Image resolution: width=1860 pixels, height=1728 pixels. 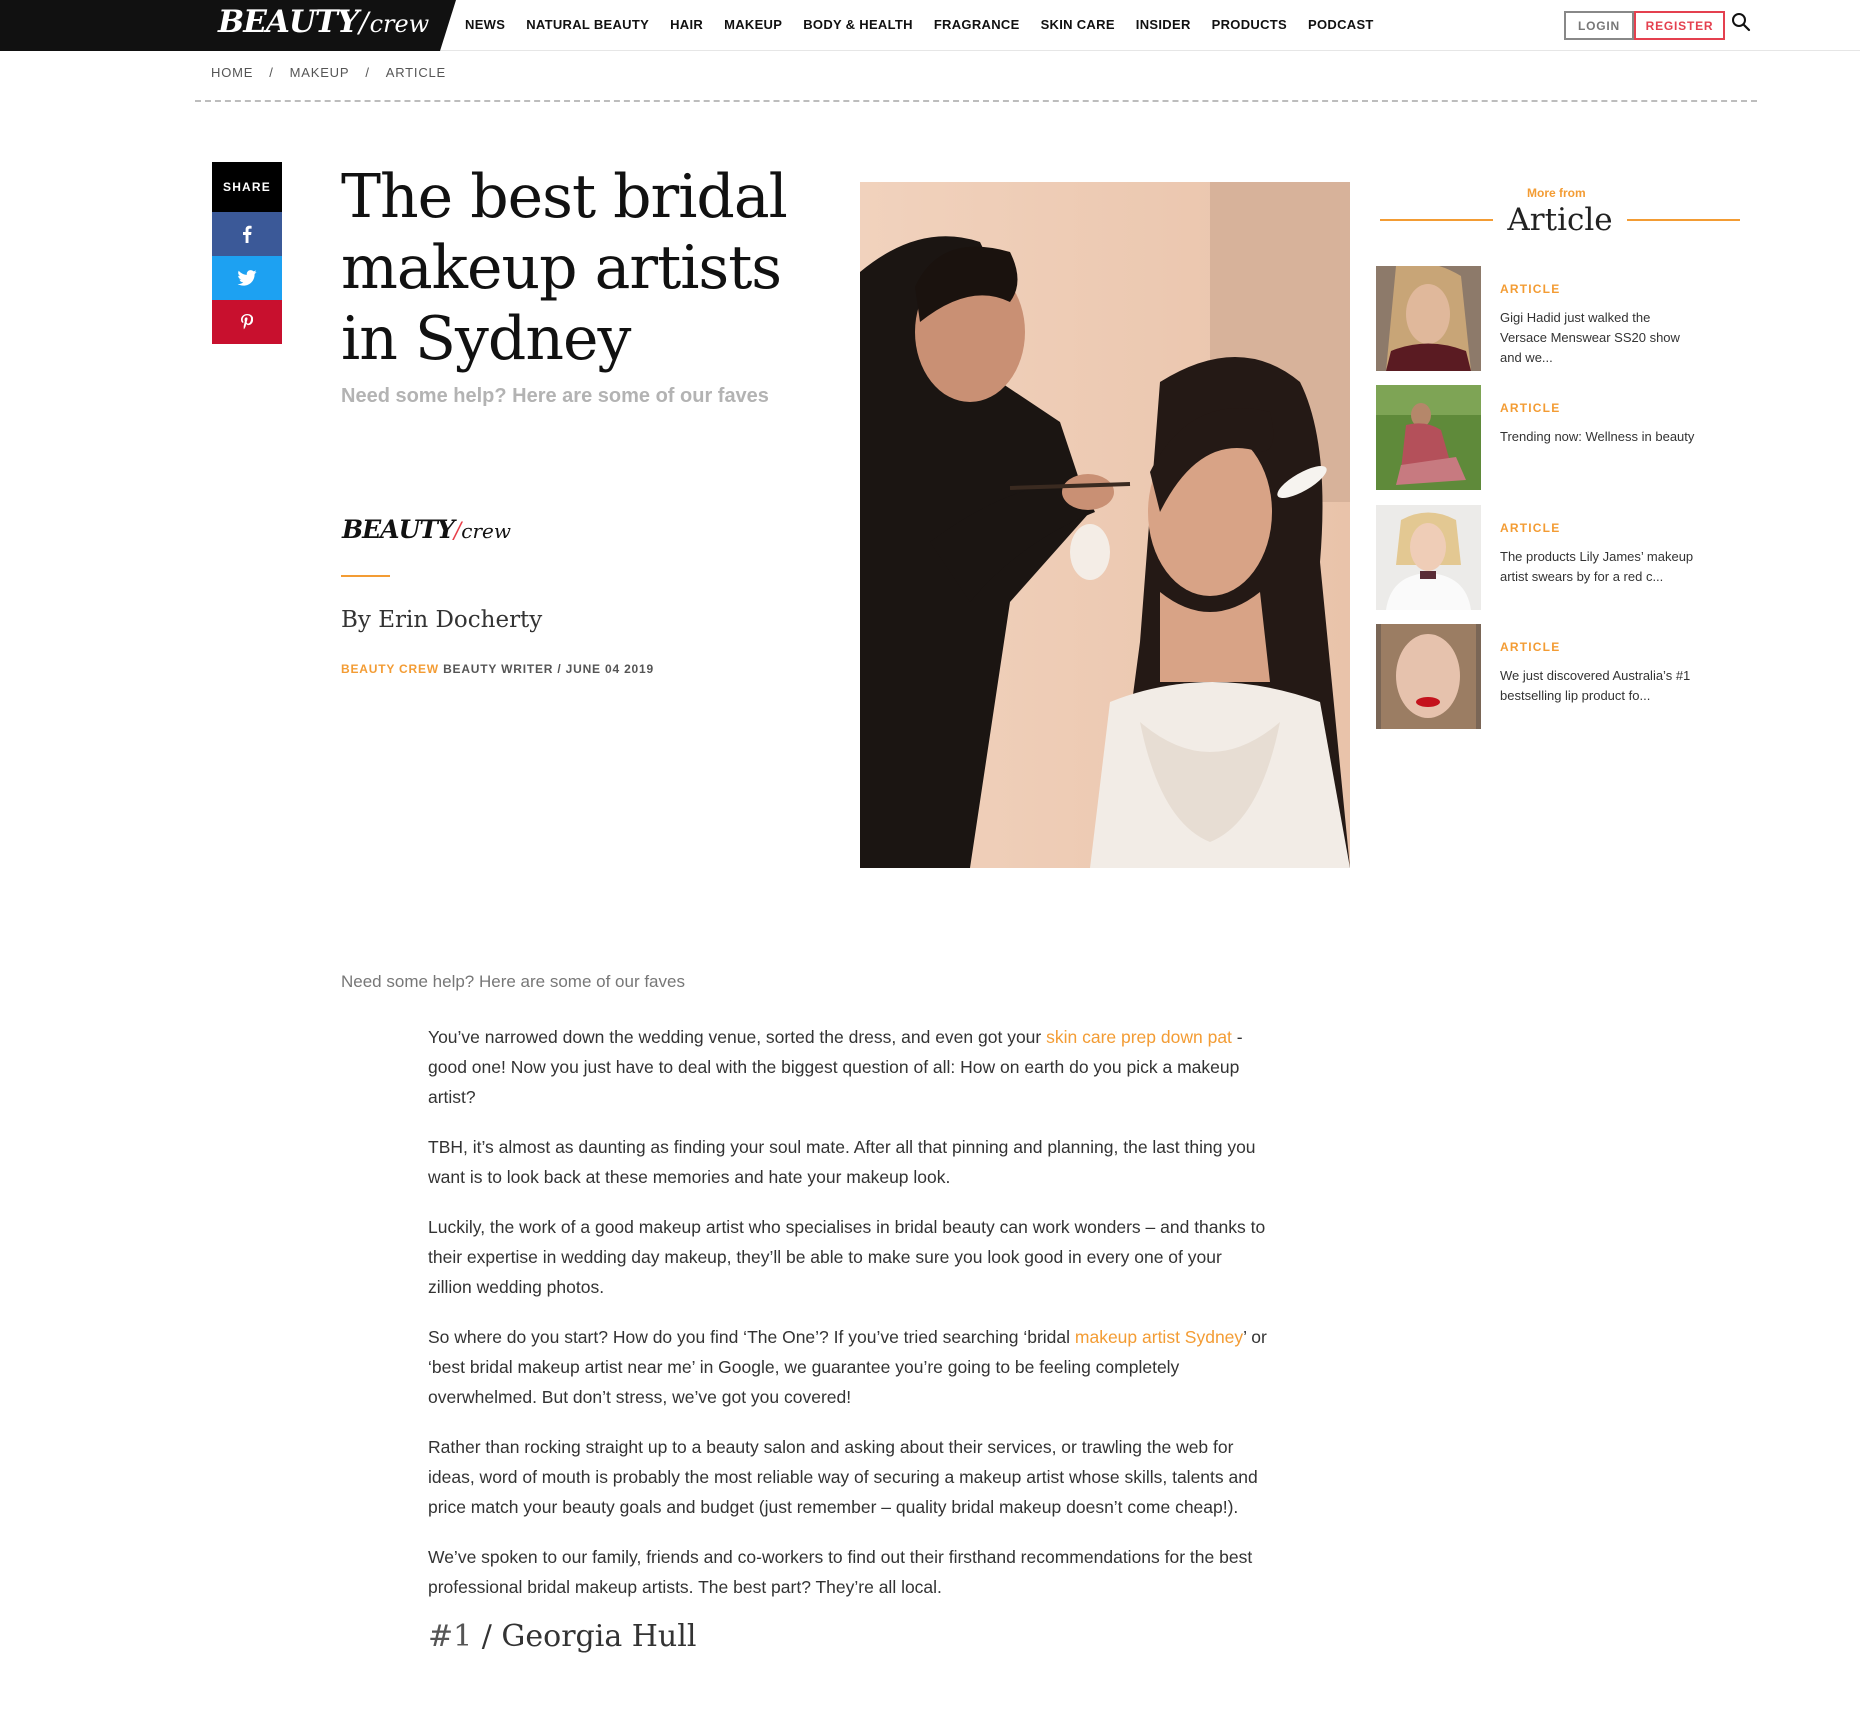 I want to click on share-bar: SHARE, so click(x=247, y=253).